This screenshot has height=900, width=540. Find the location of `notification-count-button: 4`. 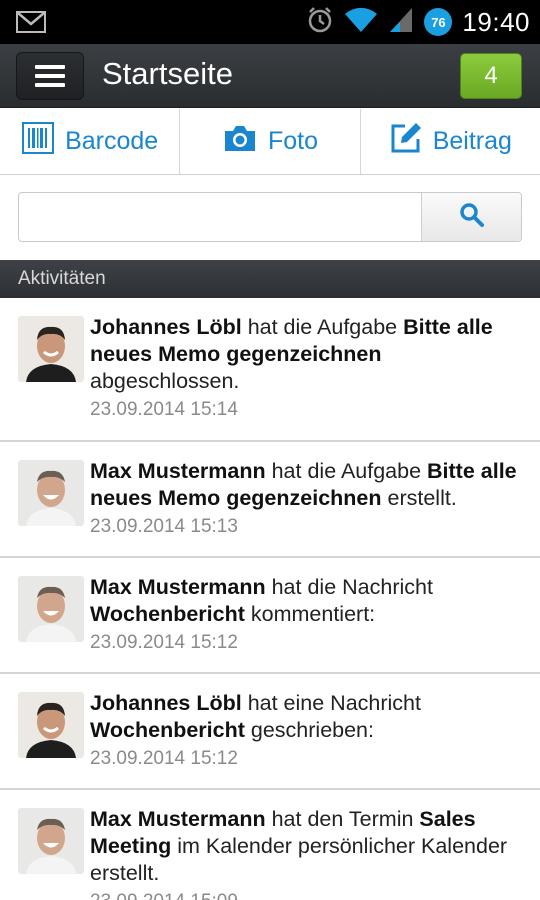

notification-count-button: 4 is located at coordinates (491, 76).